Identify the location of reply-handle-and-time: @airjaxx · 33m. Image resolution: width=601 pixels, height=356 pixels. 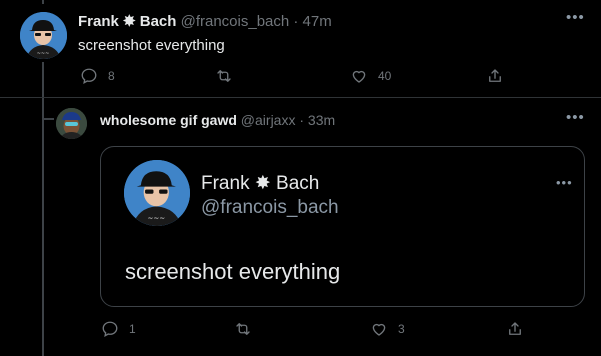
(288, 120).